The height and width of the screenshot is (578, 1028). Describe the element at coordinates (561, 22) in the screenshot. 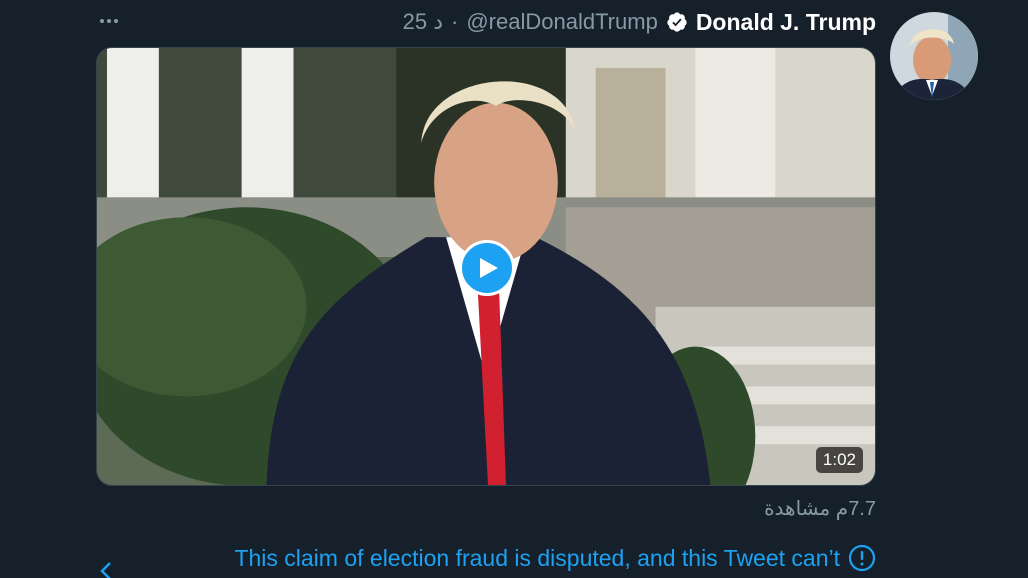

I see `user-handle: @realDonaldTrump` at that location.